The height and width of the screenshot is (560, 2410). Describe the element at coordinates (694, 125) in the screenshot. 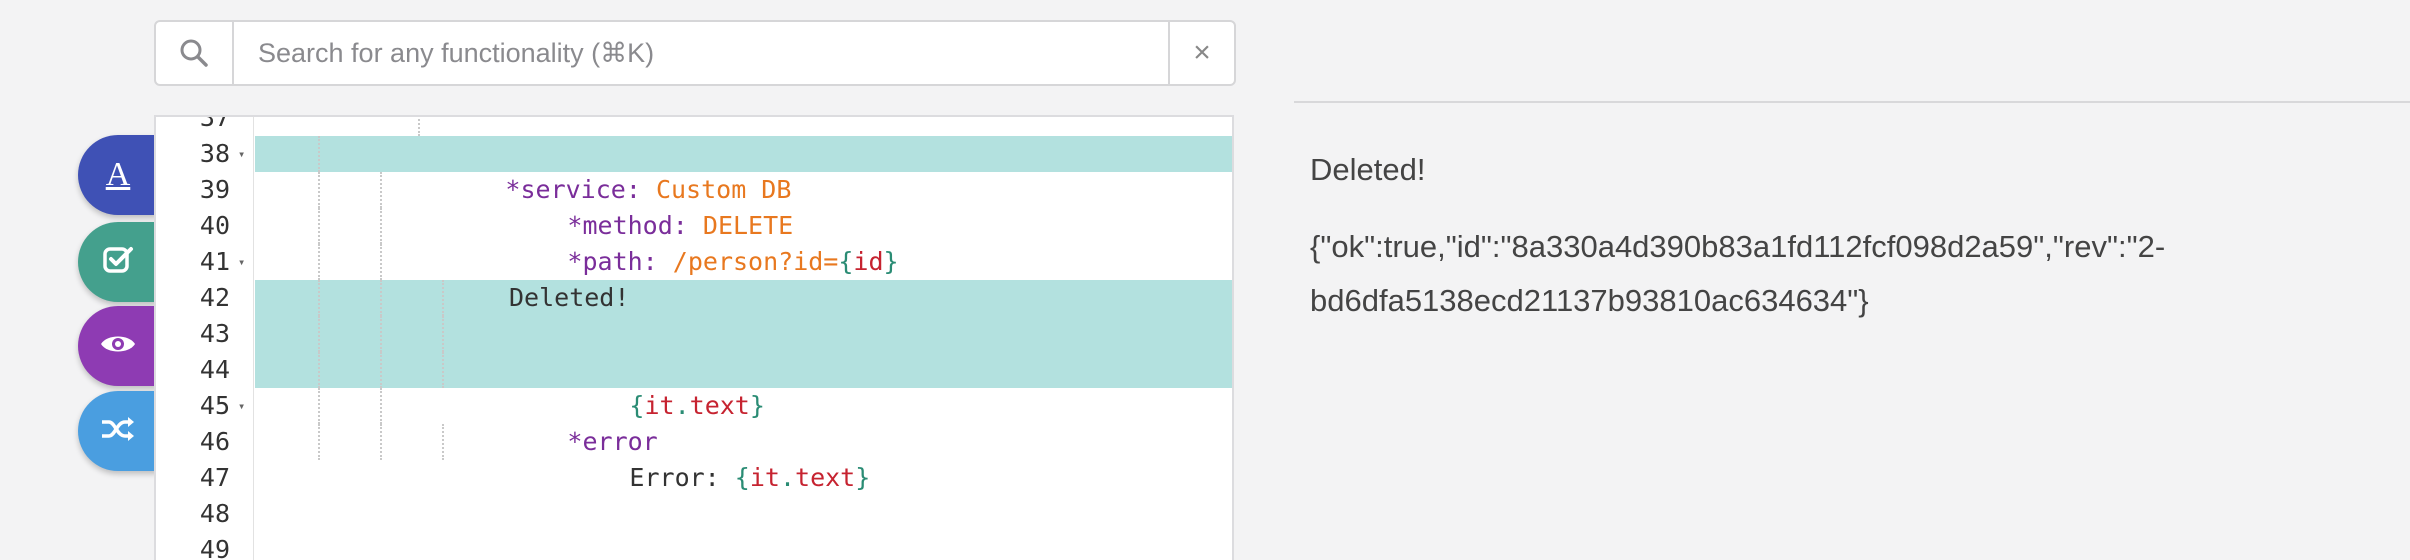

I see `code-line: 37` at that location.